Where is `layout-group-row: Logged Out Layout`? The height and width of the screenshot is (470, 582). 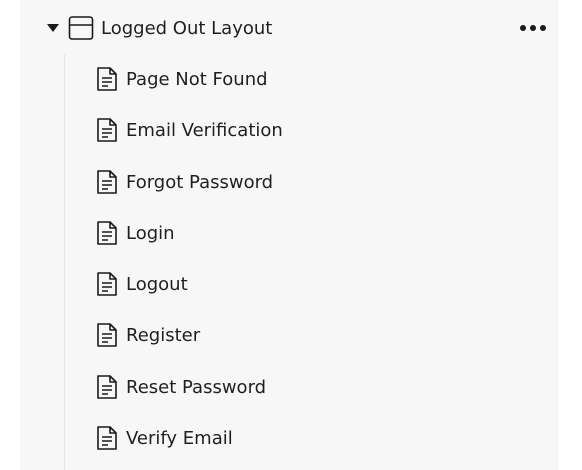
layout-group-row: Logged Out Layout is located at coordinates (289, 29).